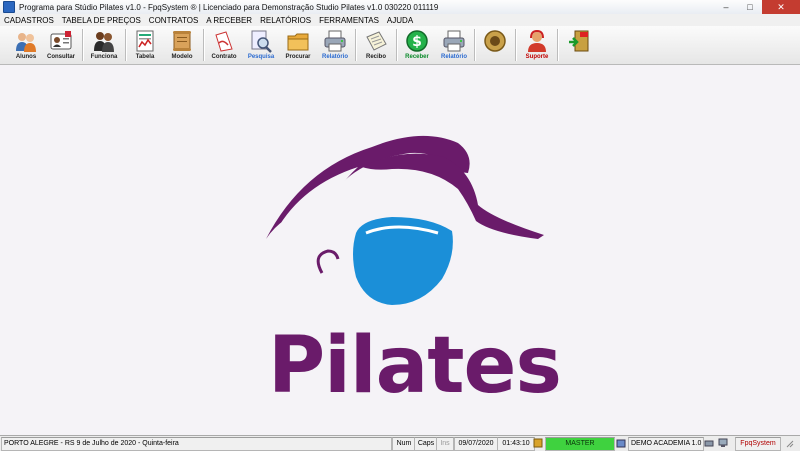 The image size is (800, 451). I want to click on status-company: DEMO ACADEMIA 1.0, so click(666, 444).